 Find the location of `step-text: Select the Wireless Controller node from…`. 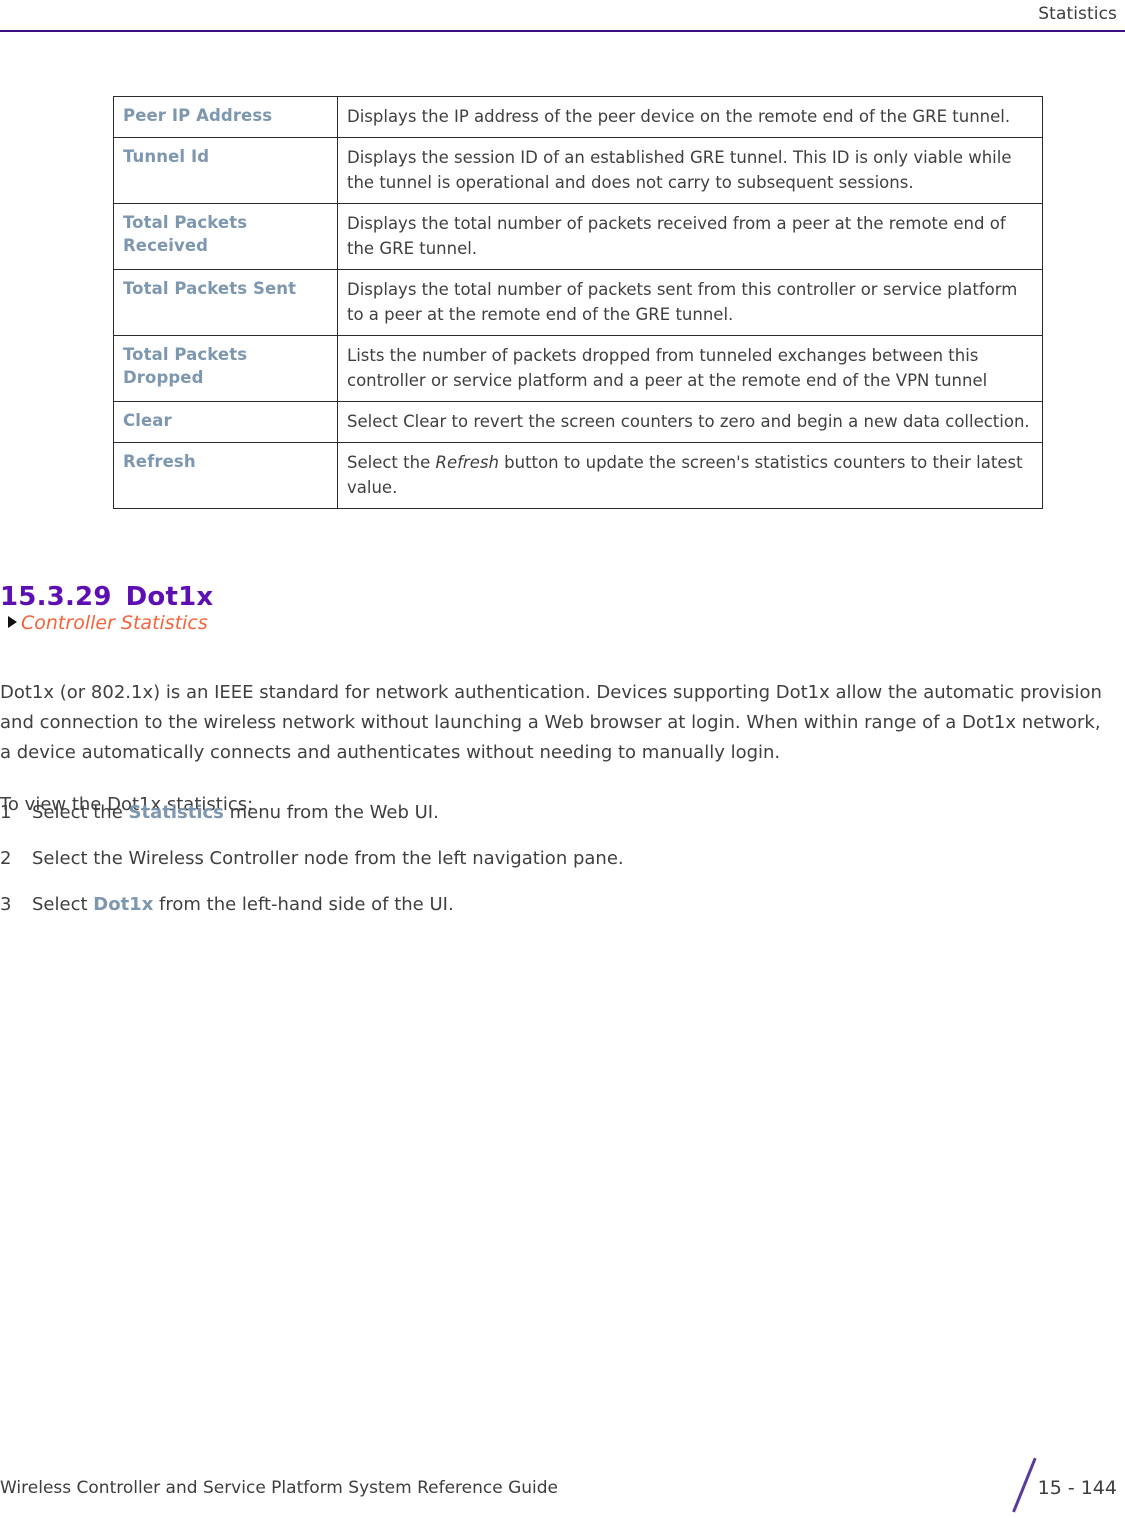

step-text: Select the Wireless Controller node from… is located at coordinates (516, 859).